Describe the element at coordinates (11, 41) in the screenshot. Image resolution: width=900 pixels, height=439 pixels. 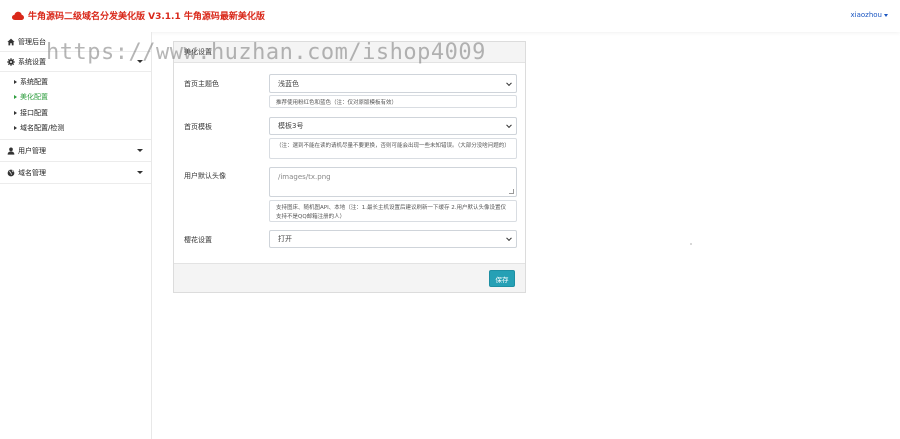
I see `home-icon` at that location.